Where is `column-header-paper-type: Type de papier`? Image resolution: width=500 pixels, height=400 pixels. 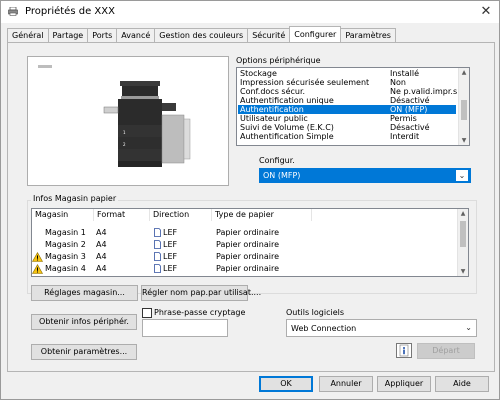 column-header-paper-type: Type de papier is located at coordinates (262, 215).